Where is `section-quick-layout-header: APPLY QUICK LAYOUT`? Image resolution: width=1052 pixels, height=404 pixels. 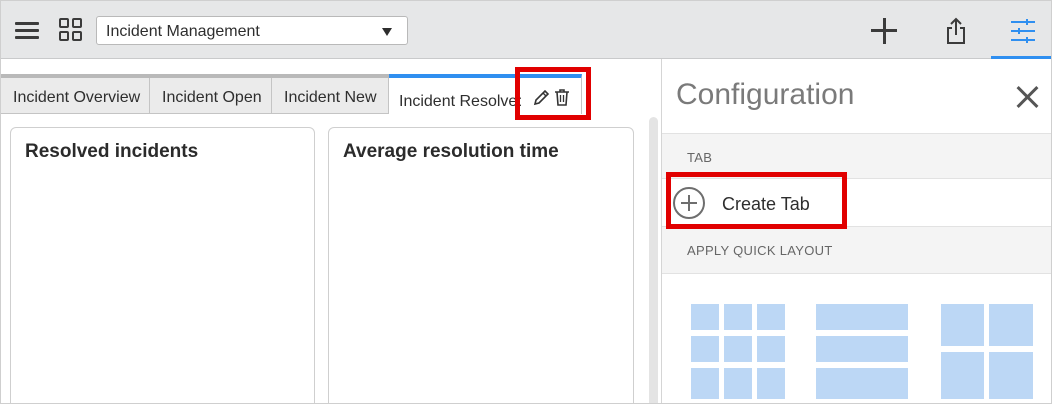
section-quick-layout-header: APPLY QUICK LAYOUT is located at coordinates (856, 250).